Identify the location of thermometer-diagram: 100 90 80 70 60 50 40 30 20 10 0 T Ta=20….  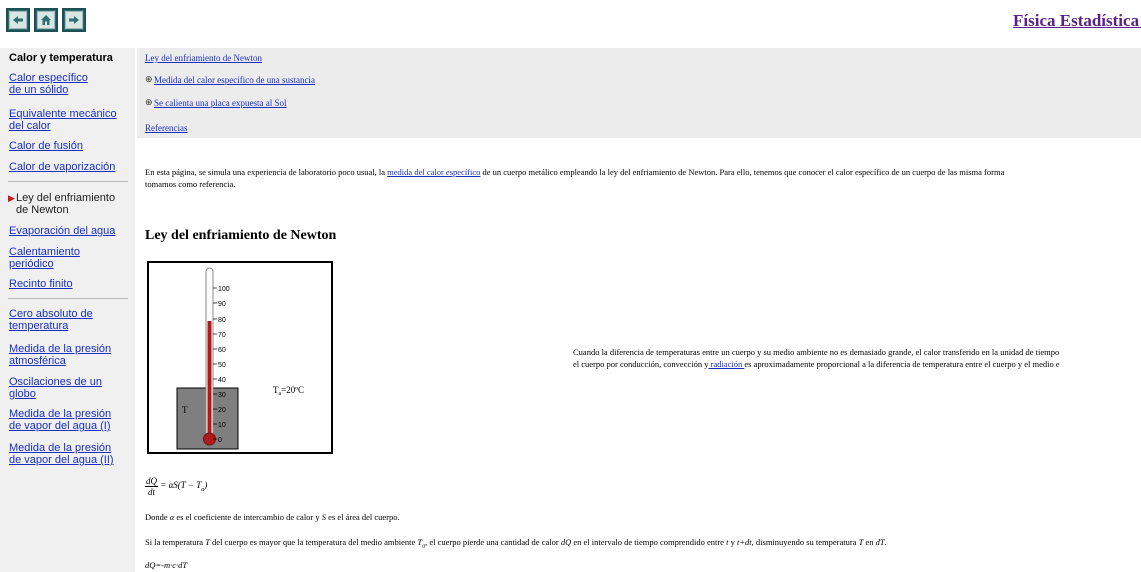
(240, 358).